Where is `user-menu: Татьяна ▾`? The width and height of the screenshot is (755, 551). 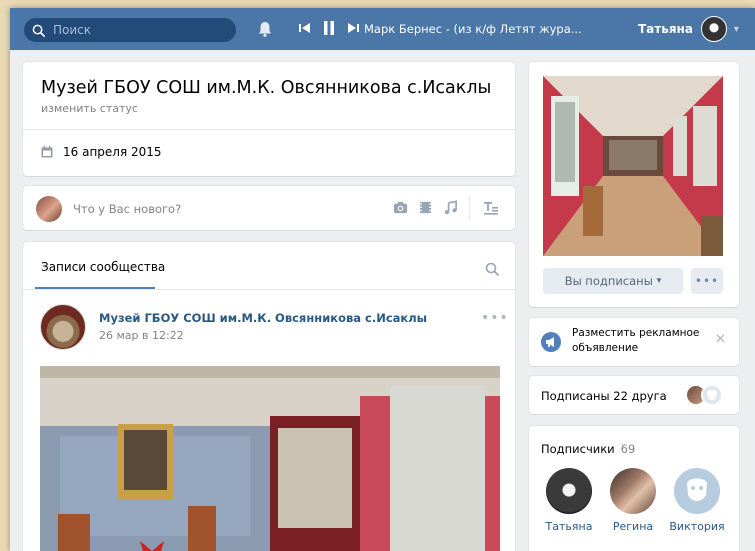 user-menu: Татьяна ▾ is located at coordinates (688, 29).